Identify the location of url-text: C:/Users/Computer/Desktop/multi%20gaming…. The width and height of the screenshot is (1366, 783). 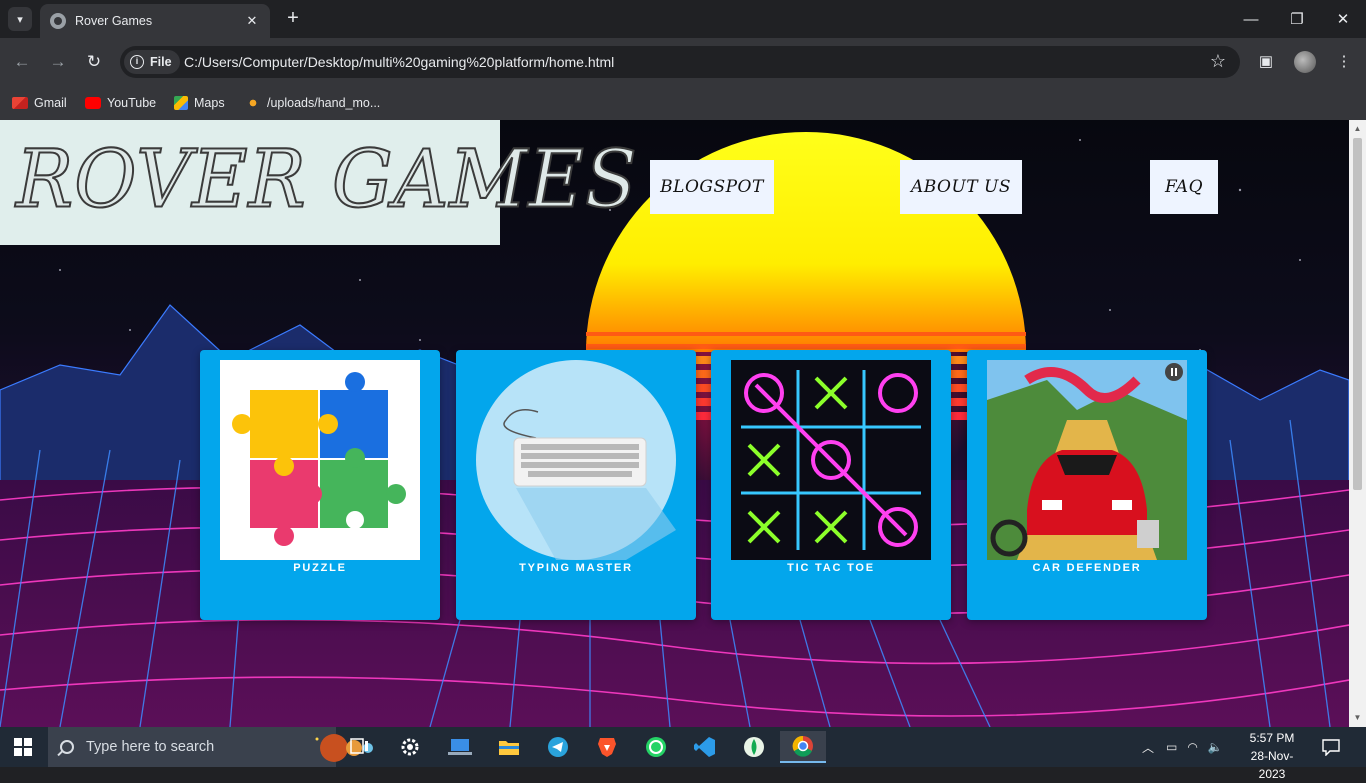
(399, 62).